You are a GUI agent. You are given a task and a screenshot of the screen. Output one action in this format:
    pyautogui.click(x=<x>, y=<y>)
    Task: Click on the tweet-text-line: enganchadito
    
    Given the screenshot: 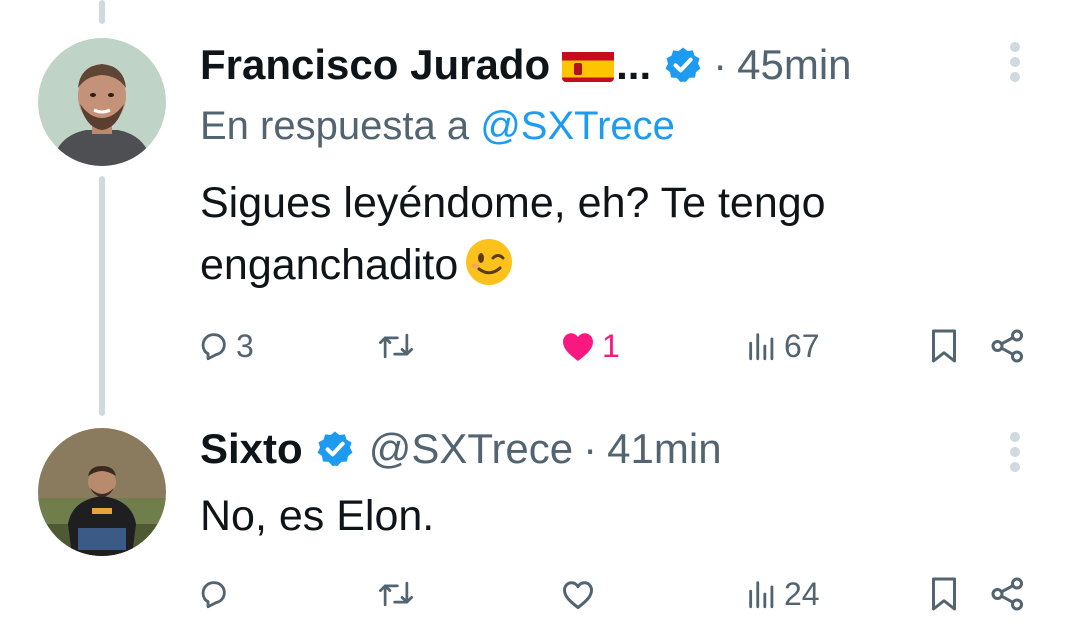 What is the action you would take?
    pyautogui.click(x=513, y=265)
    